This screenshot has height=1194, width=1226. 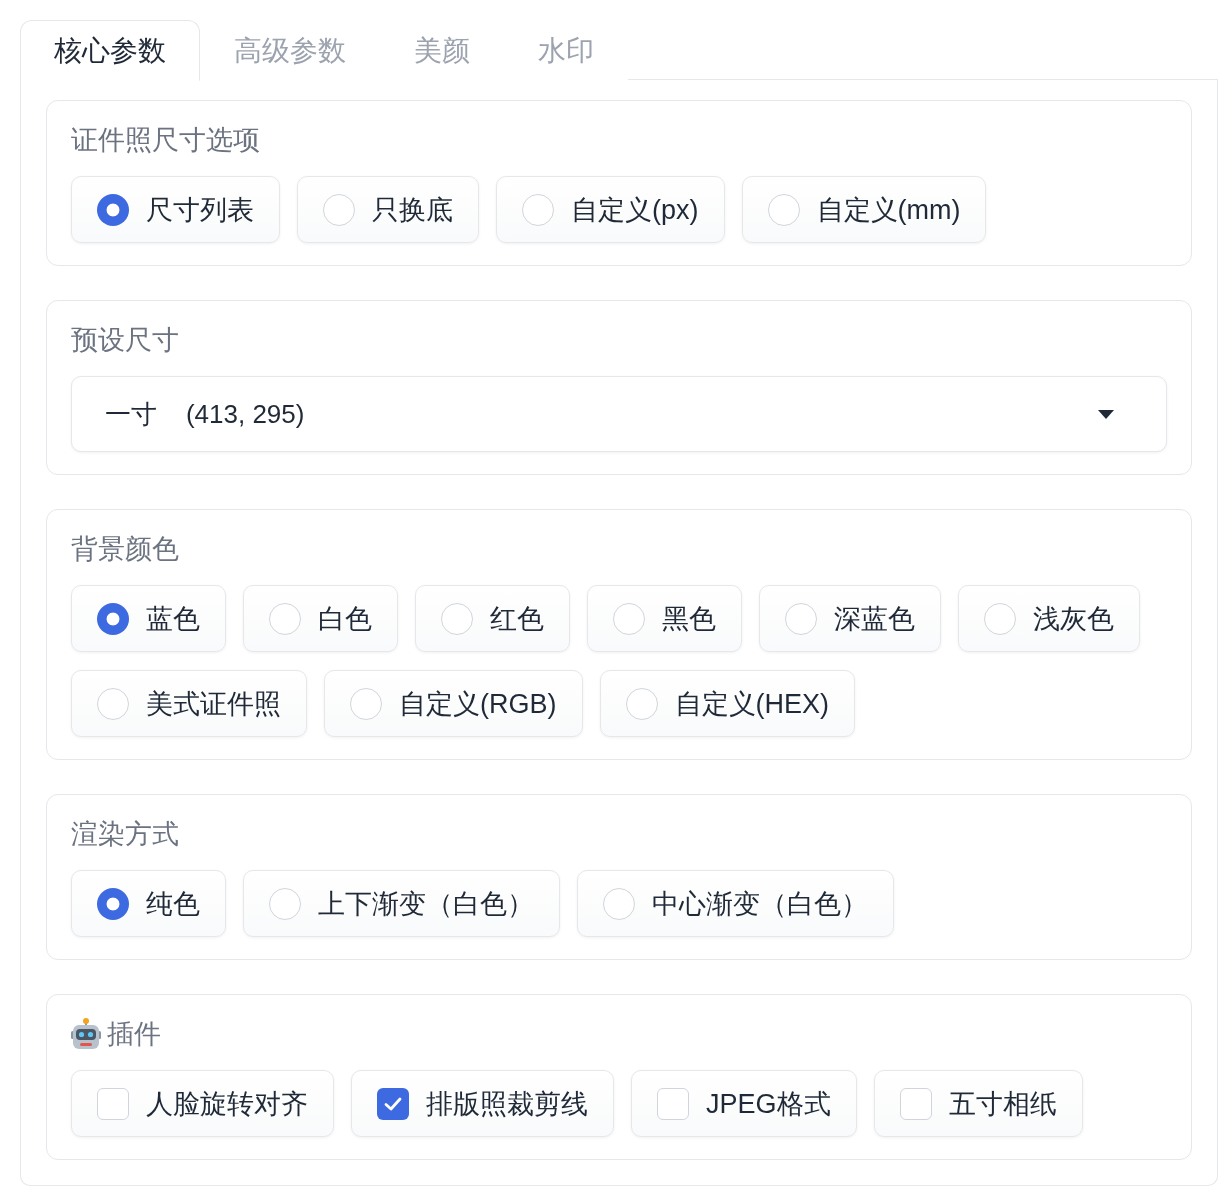 I want to click on radio-option: 自定义(mm), so click(x=864, y=209).